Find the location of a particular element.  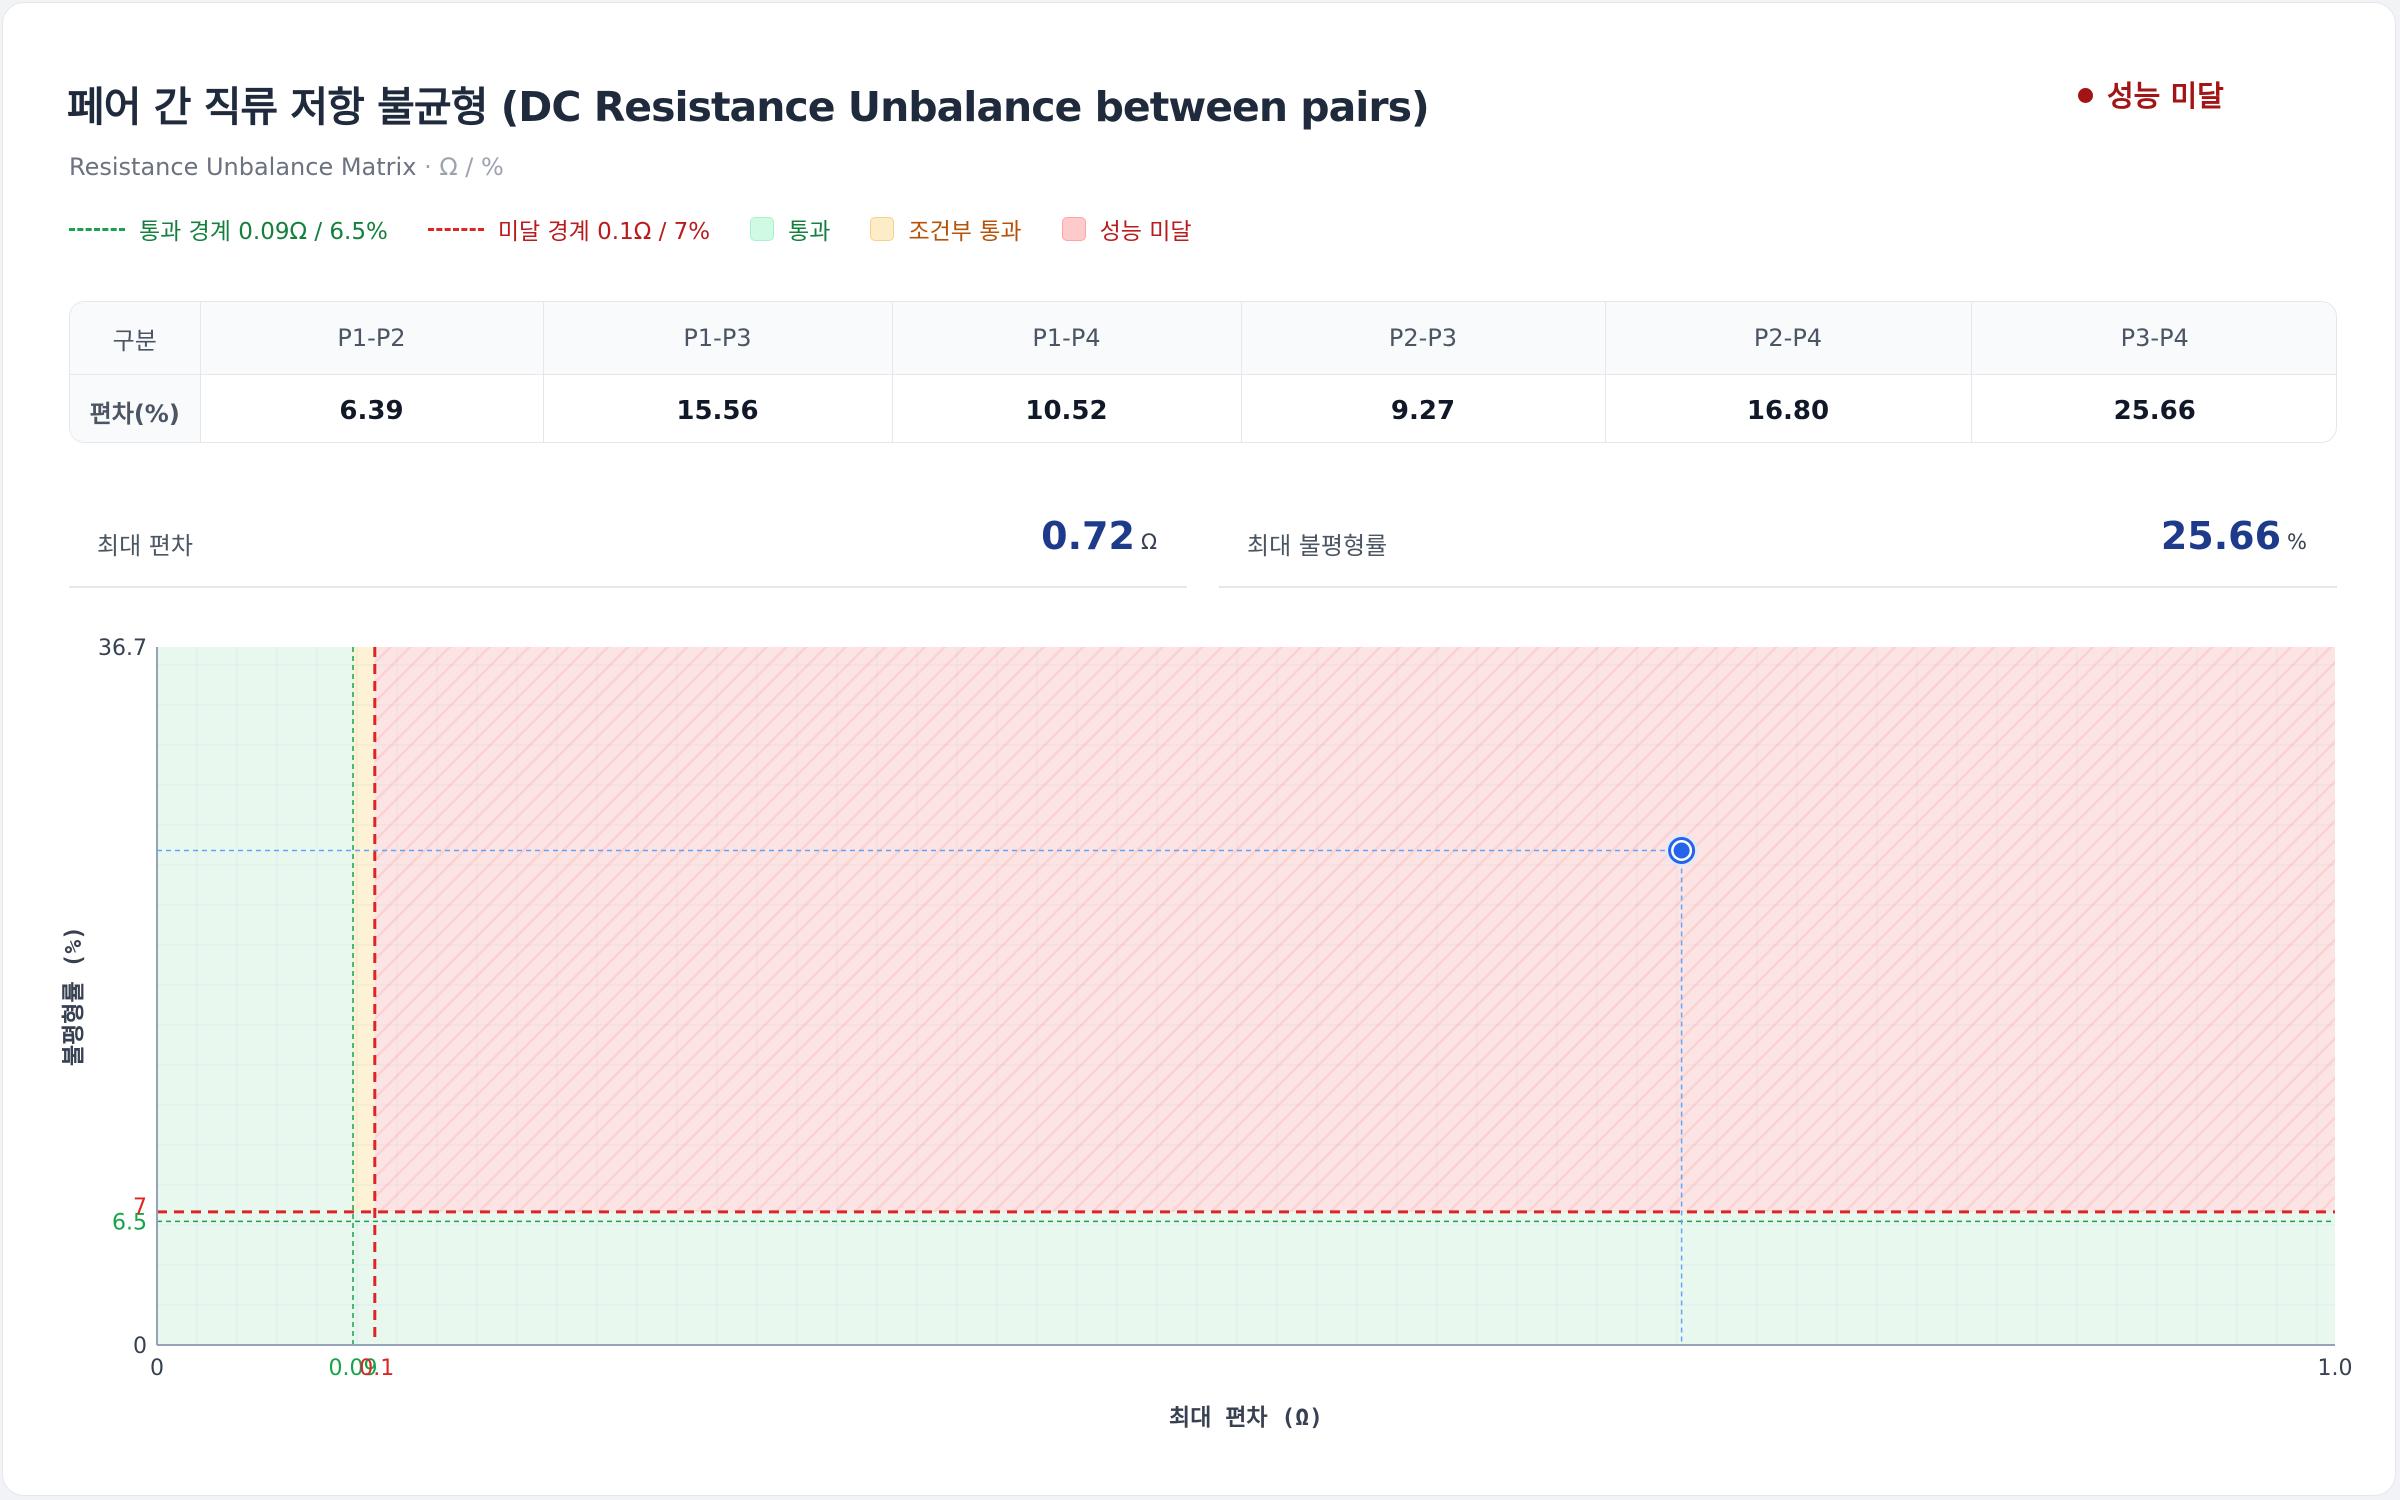

conditional-zone is located at coordinates (364, 929).